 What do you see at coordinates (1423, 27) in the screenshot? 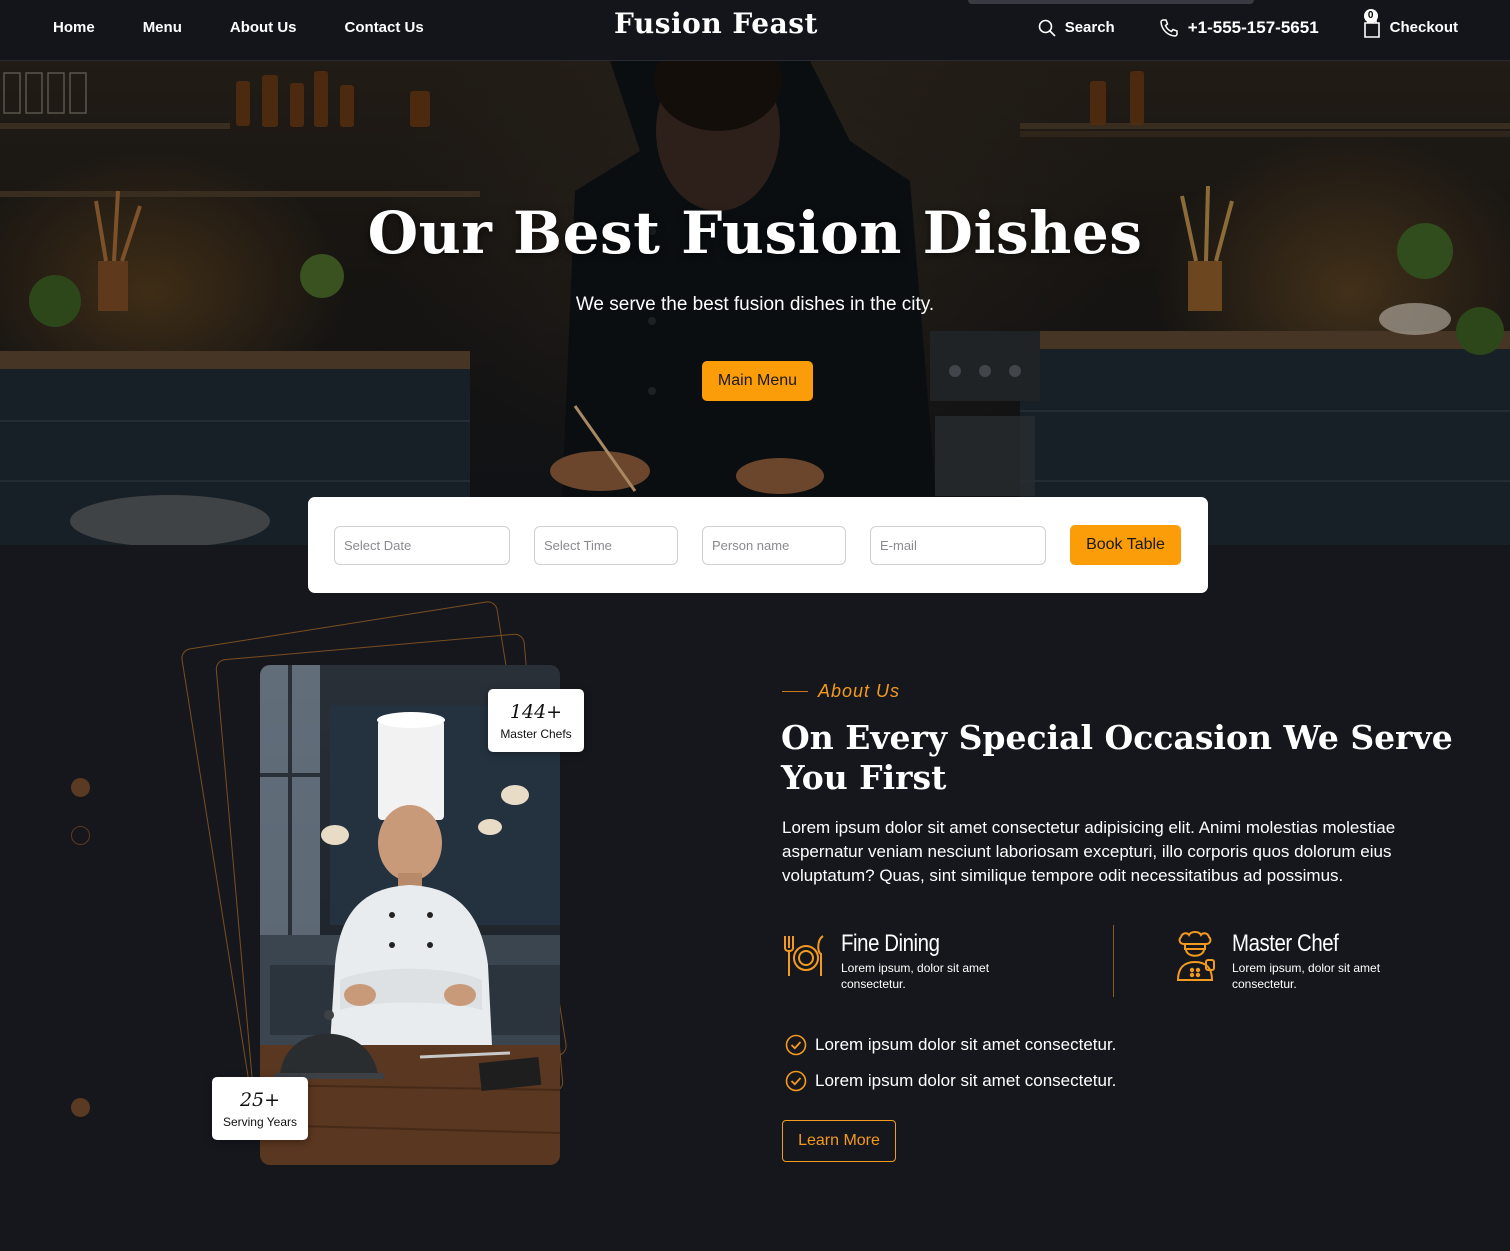
I see `checkout-label: Checkout` at bounding box center [1423, 27].